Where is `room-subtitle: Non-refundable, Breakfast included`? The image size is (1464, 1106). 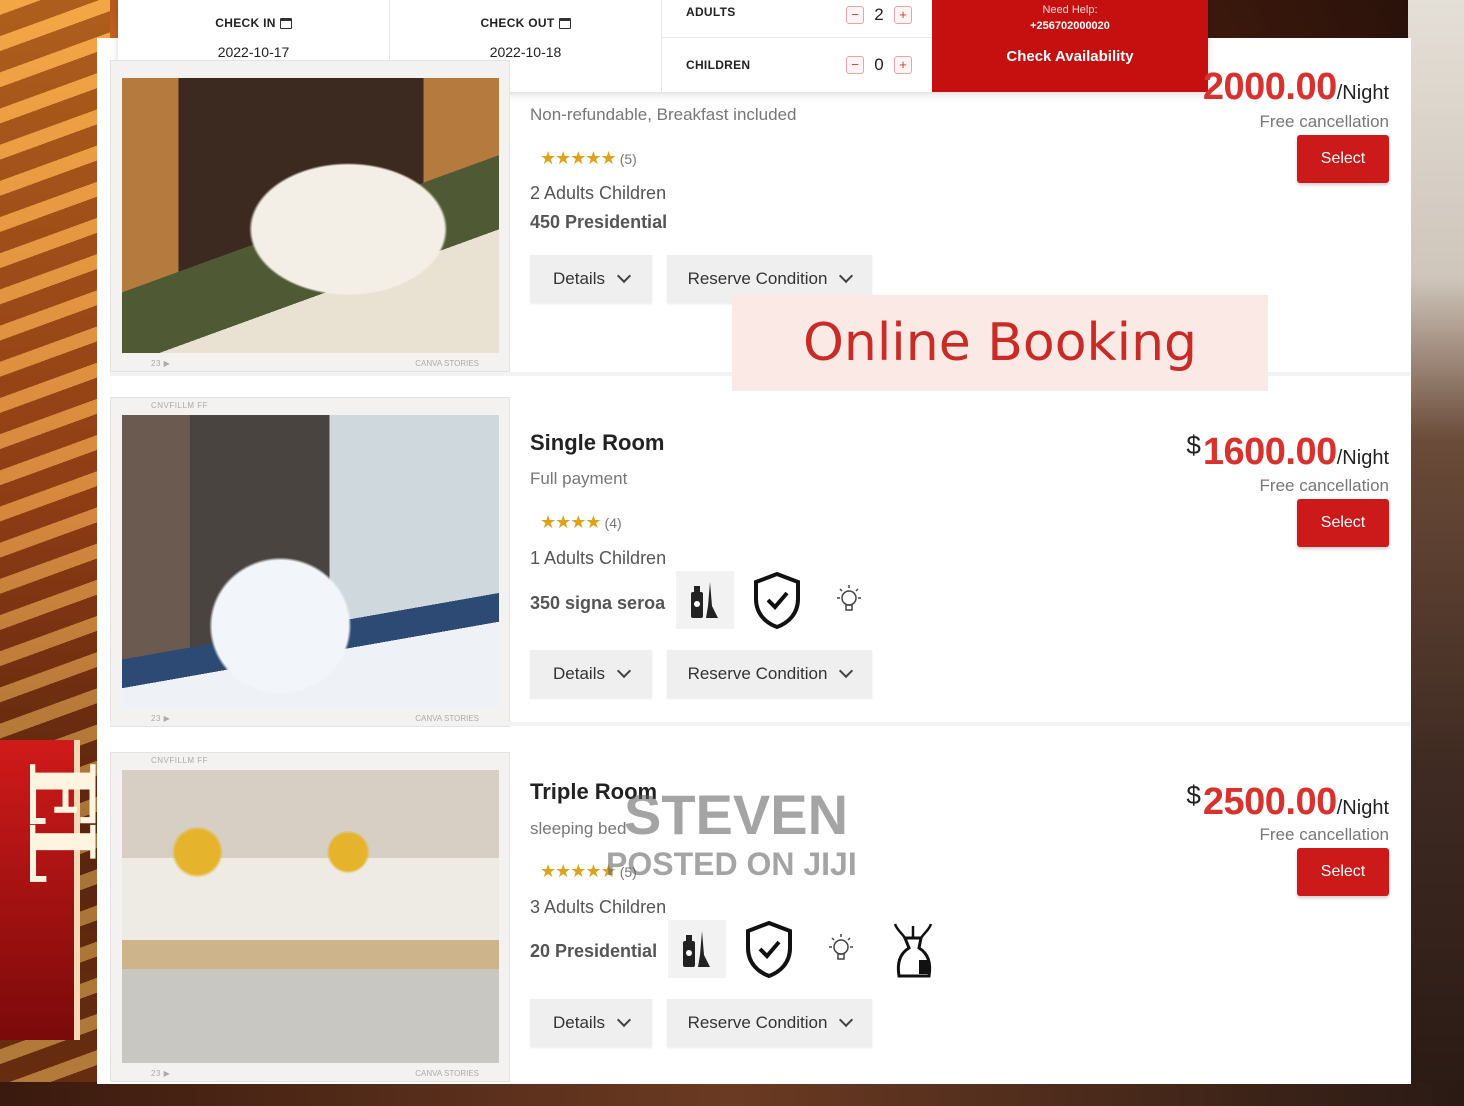 room-subtitle: Non-refundable, Breakfast included is located at coordinates (663, 114).